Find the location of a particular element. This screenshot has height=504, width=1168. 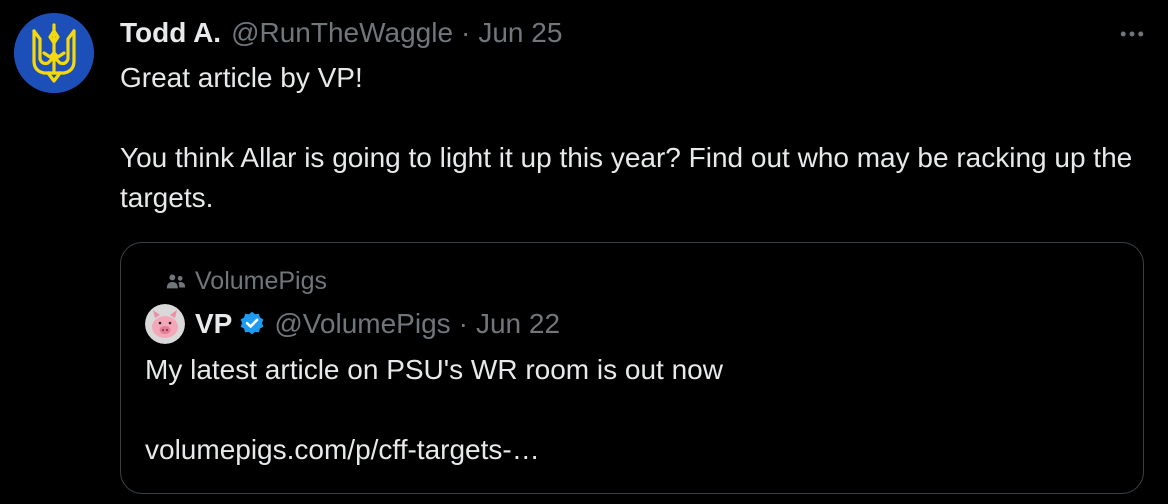

tweet-header: Todd A. @RunTheWaggle · Jun 25 is located at coordinates (341, 33).